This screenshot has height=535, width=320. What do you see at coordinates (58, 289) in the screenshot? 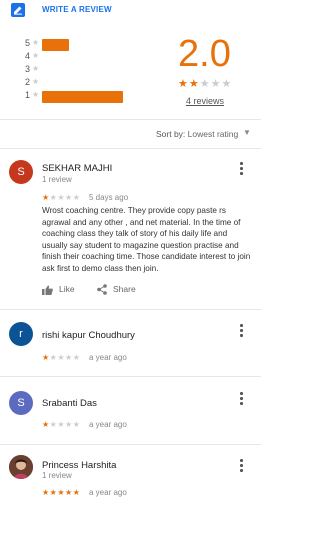
I see `like-button: Like` at bounding box center [58, 289].